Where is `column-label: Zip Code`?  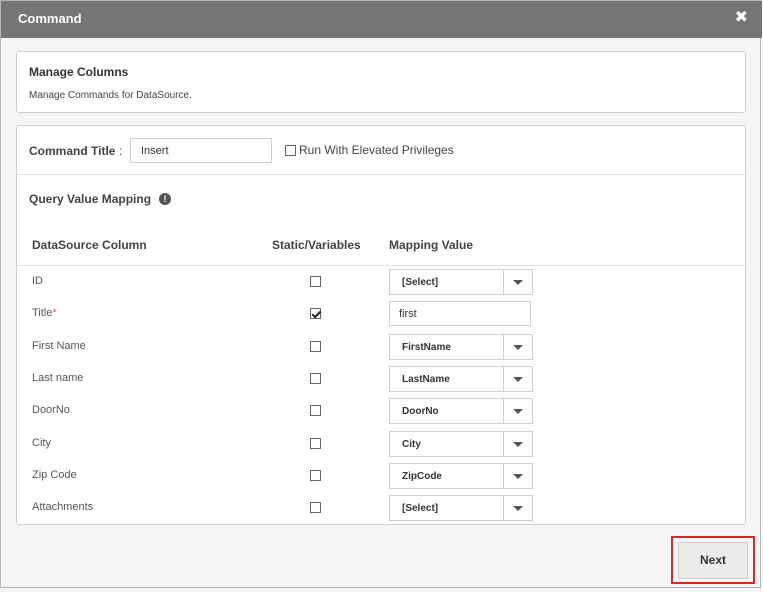
column-label: Zip Code is located at coordinates (54, 475).